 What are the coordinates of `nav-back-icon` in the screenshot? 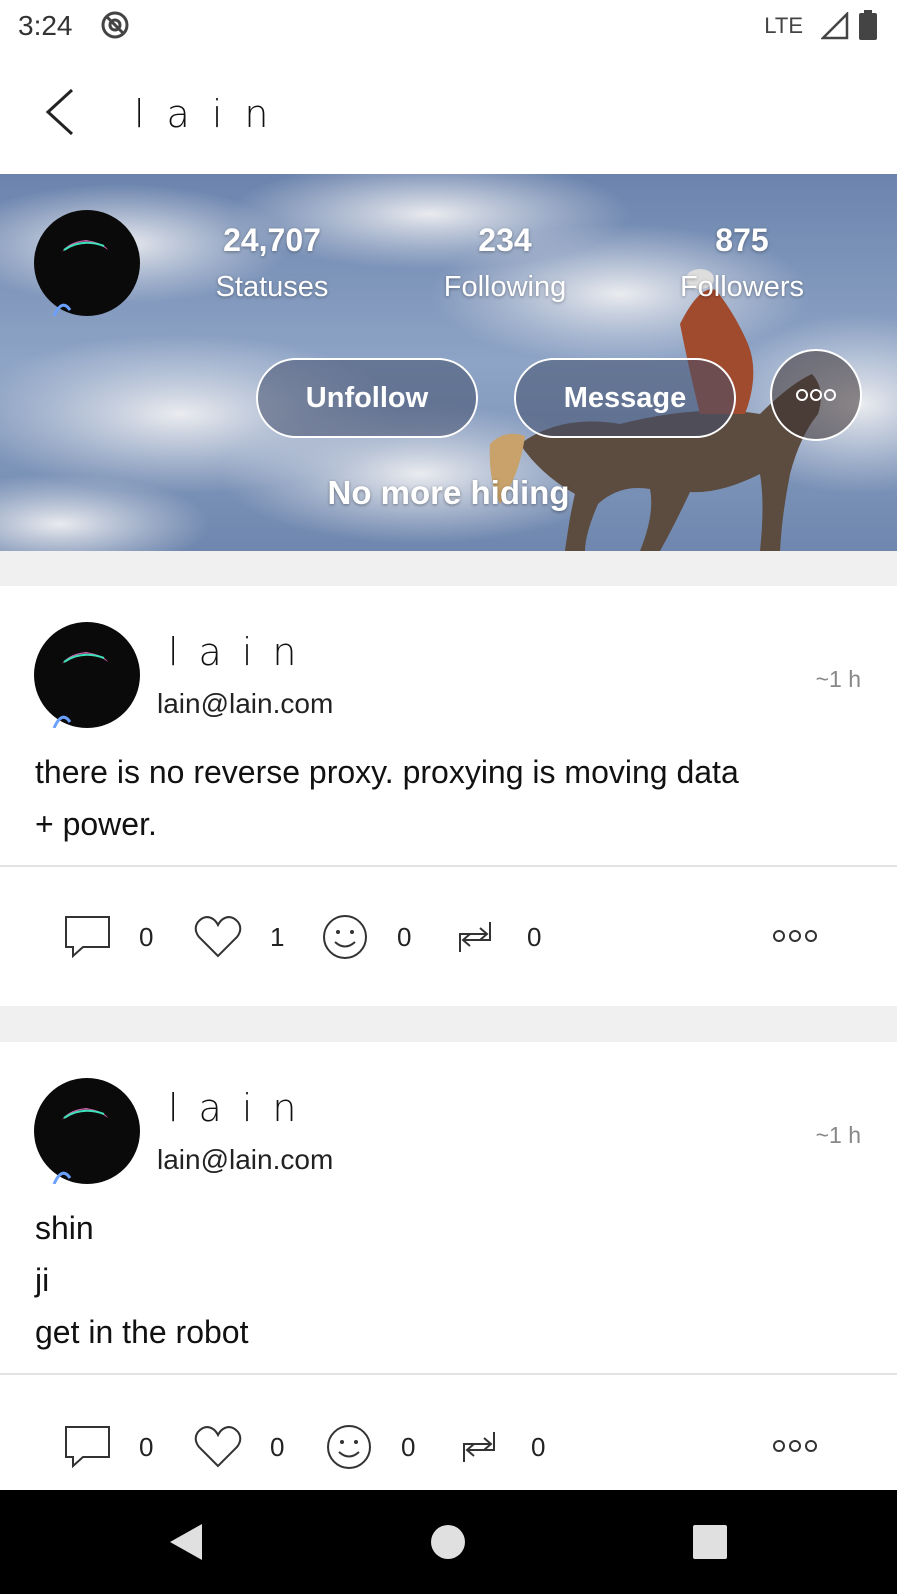 It's located at (186, 1542).